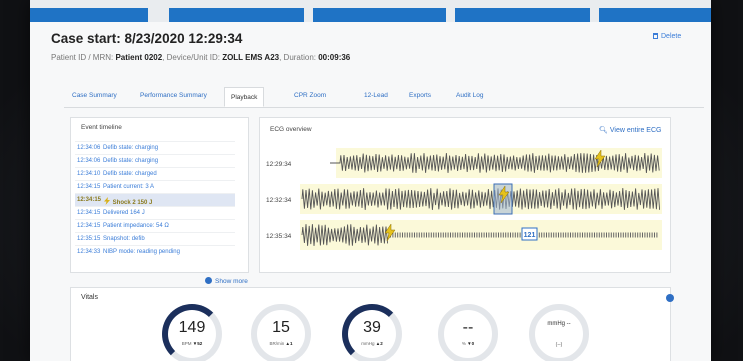  I want to click on show-more-link: Show more, so click(226, 281).